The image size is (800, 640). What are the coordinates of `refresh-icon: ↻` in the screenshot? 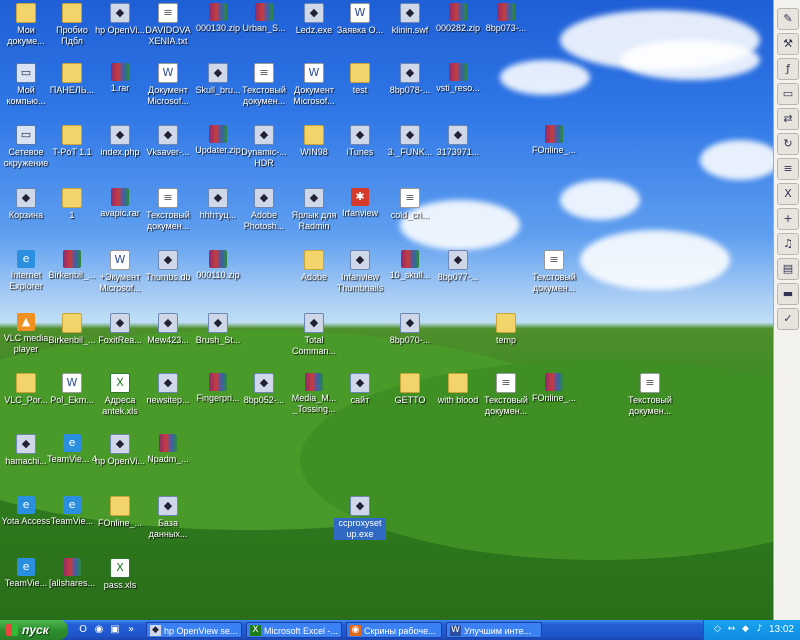 It's located at (788, 144).